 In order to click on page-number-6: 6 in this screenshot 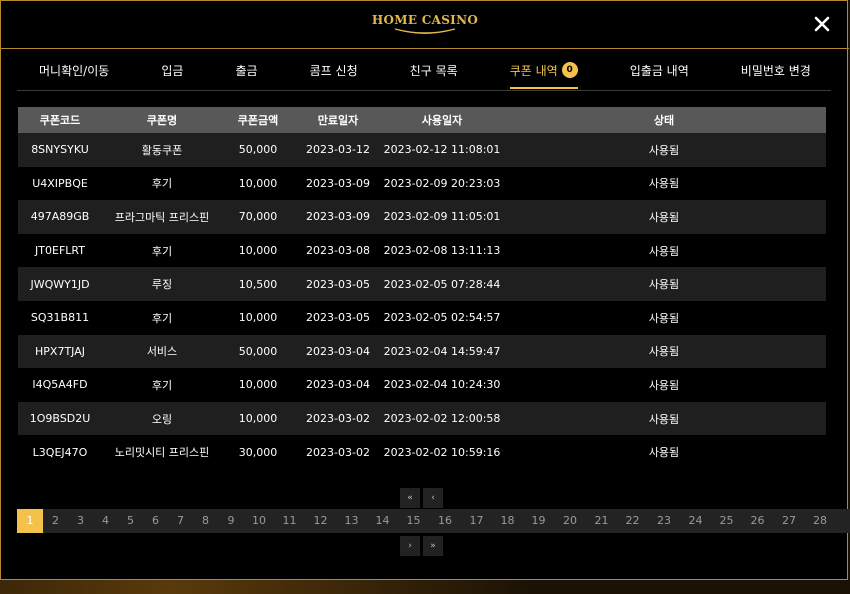, I will do `click(155, 521)`.